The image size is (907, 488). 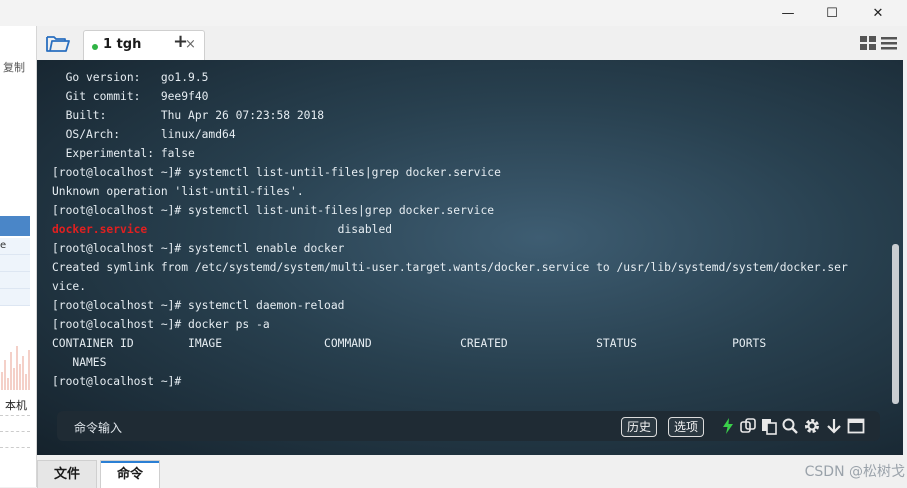 I want to click on terminal-text: OS/Arch: linux/amd64, so click(x=144, y=134).